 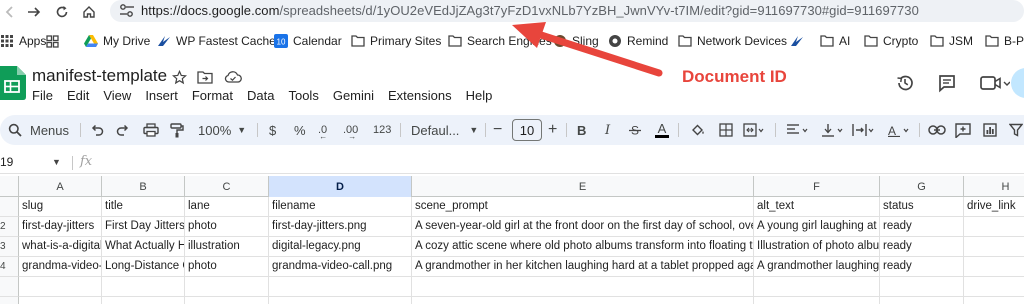 I want to click on bookmark-calendar: 10 Calendar, so click(x=308, y=41).